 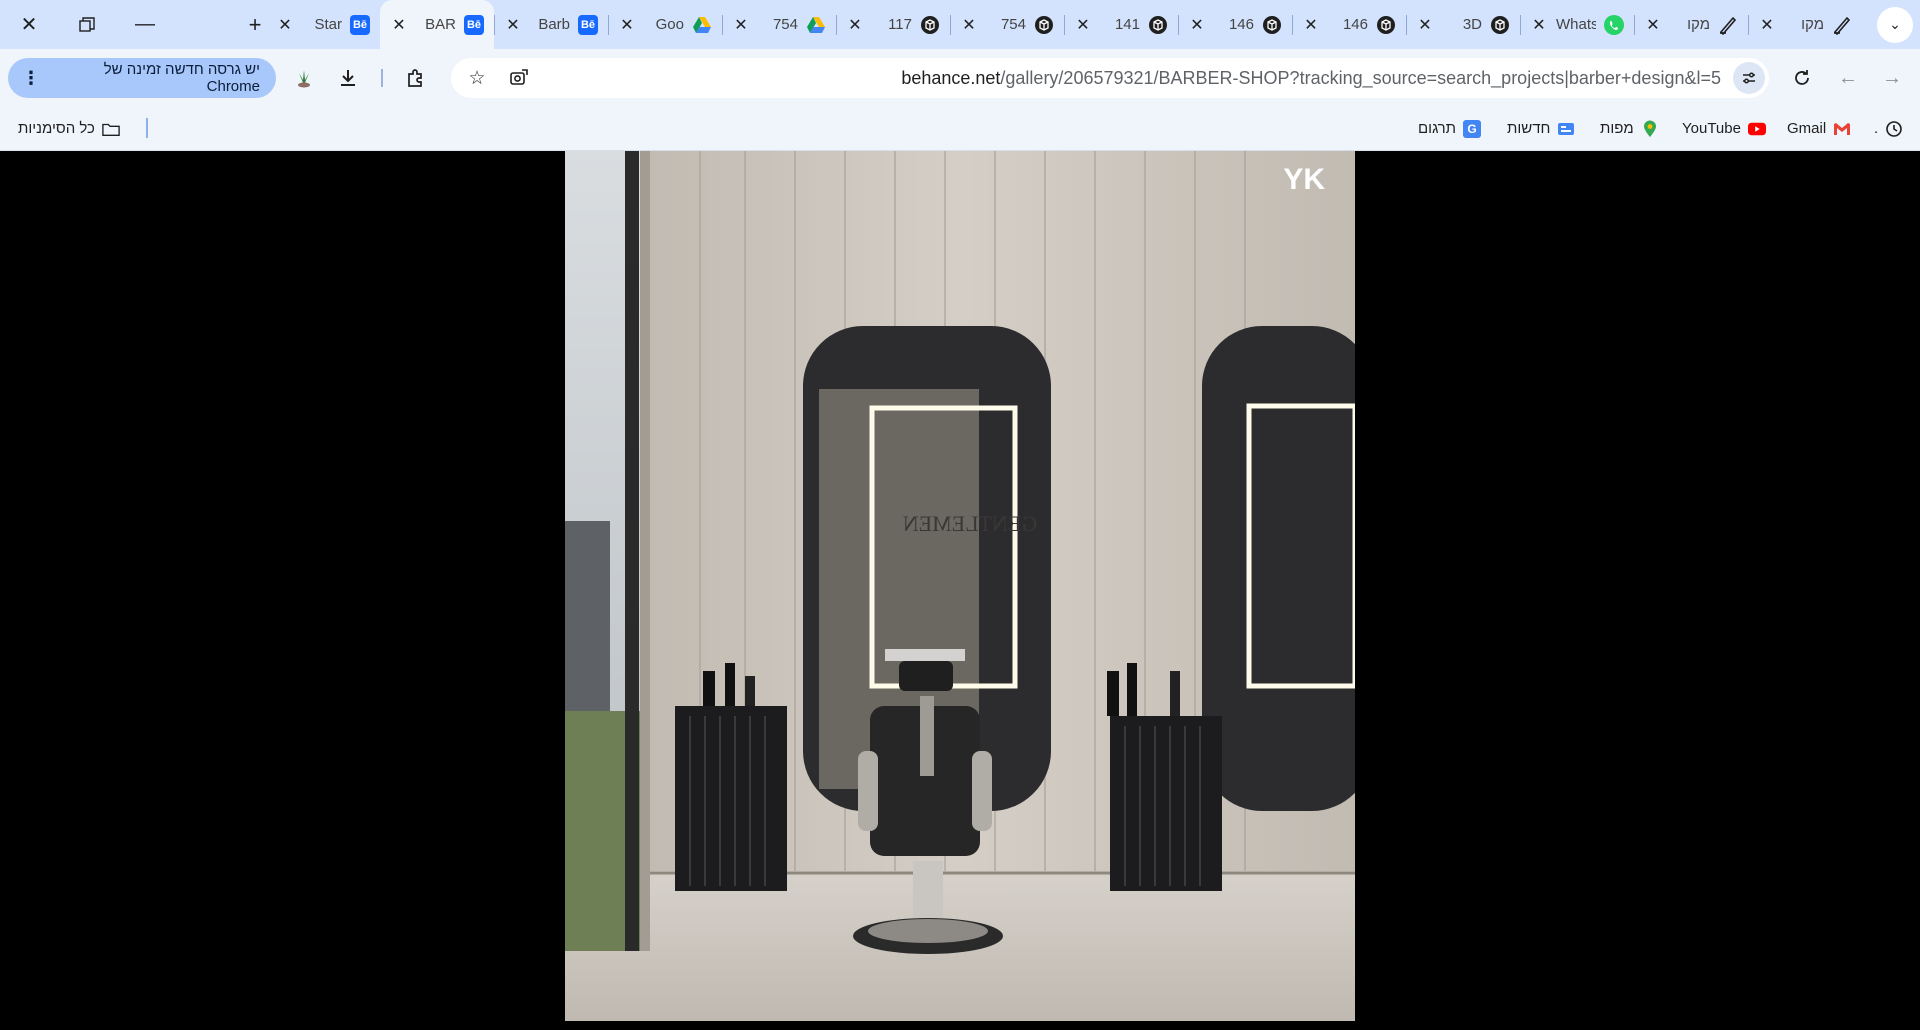 What do you see at coordinates (1728, 25) in the screenshot?
I see `pen-icon` at bounding box center [1728, 25].